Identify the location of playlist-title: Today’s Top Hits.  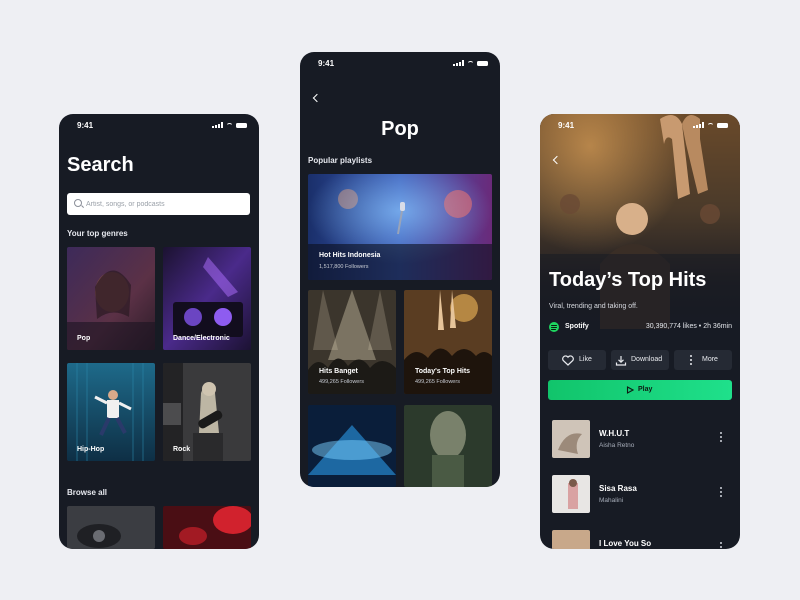
(628, 280).